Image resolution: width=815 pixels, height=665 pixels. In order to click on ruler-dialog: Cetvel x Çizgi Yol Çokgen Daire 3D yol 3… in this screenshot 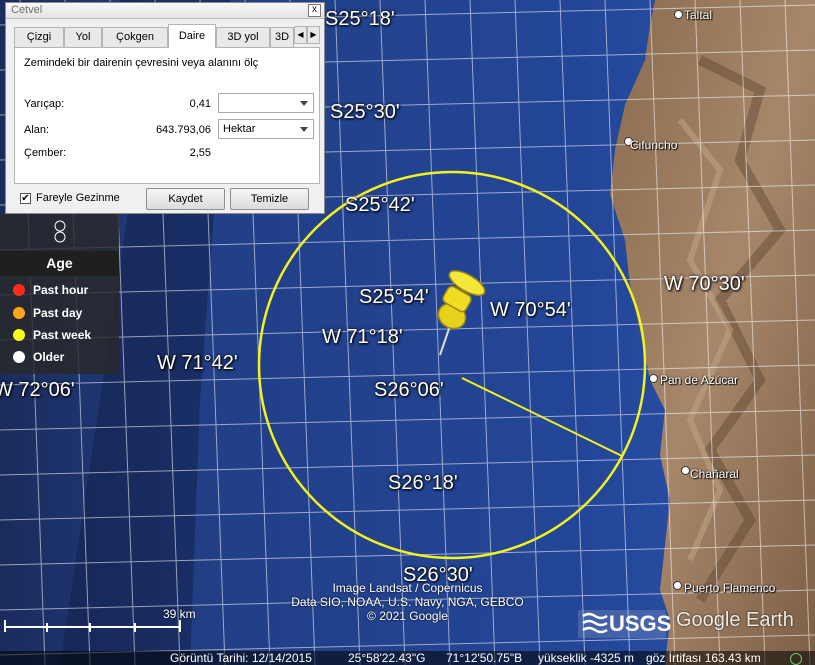, I will do `click(165, 108)`.